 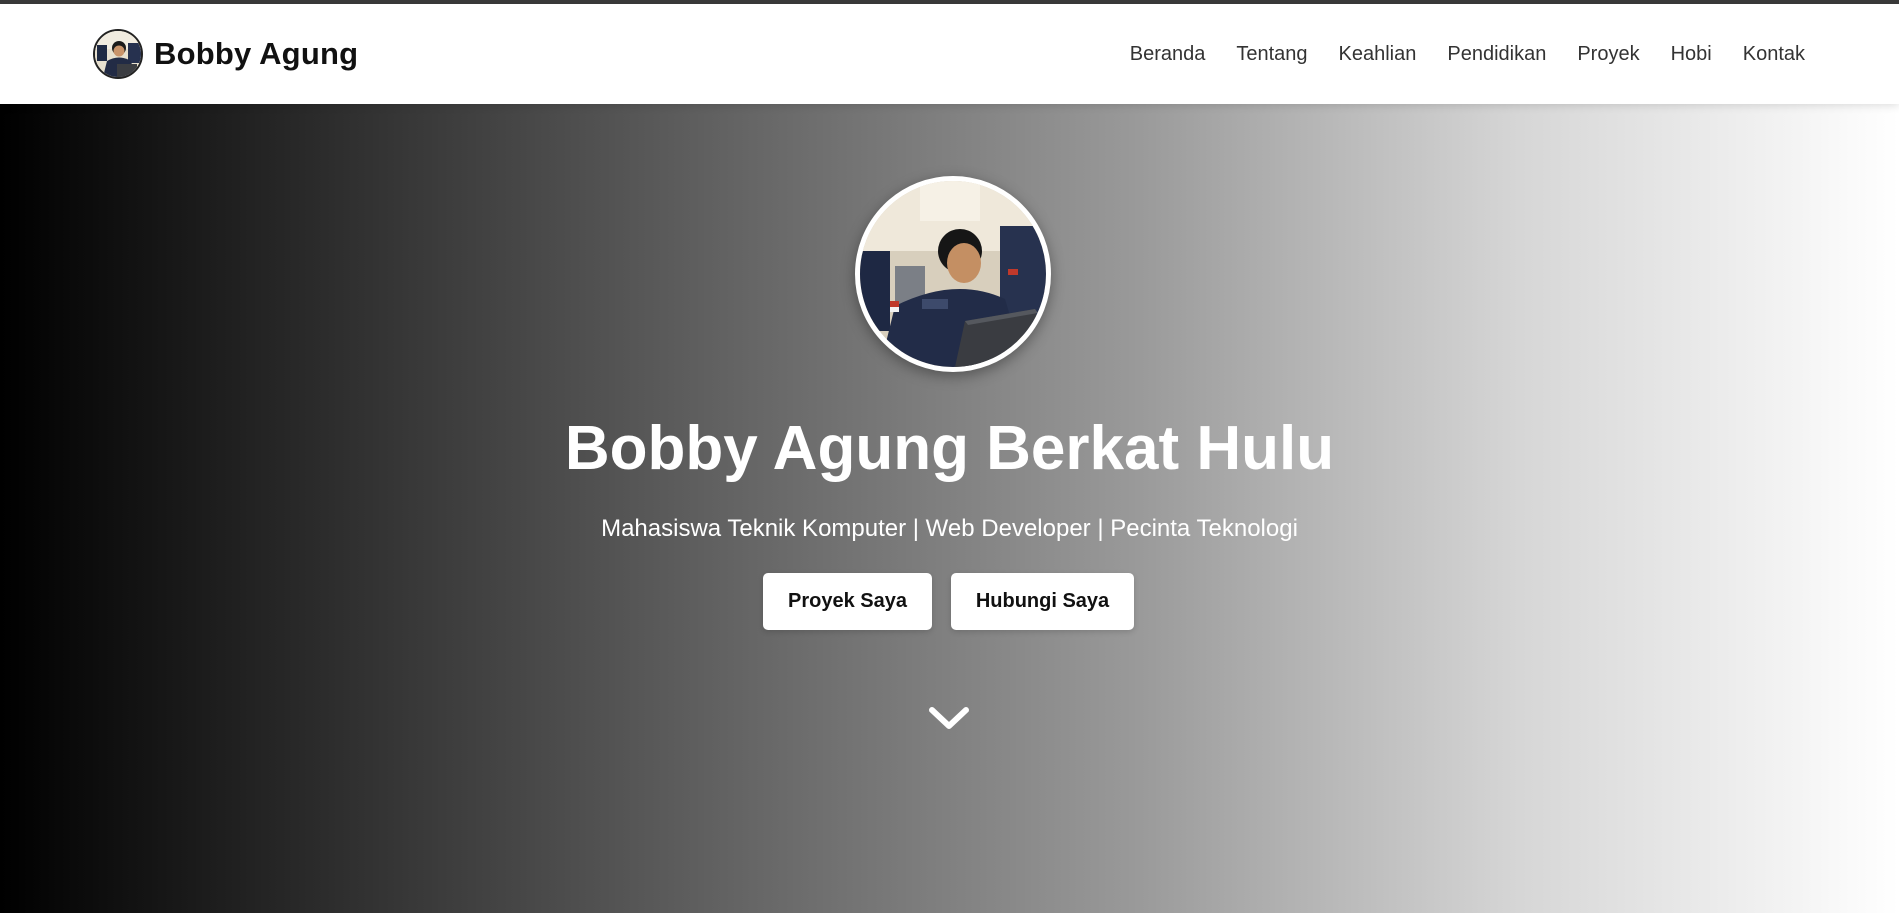 What do you see at coordinates (1774, 54) in the screenshot?
I see `nav-item-kontak: Kontak` at bounding box center [1774, 54].